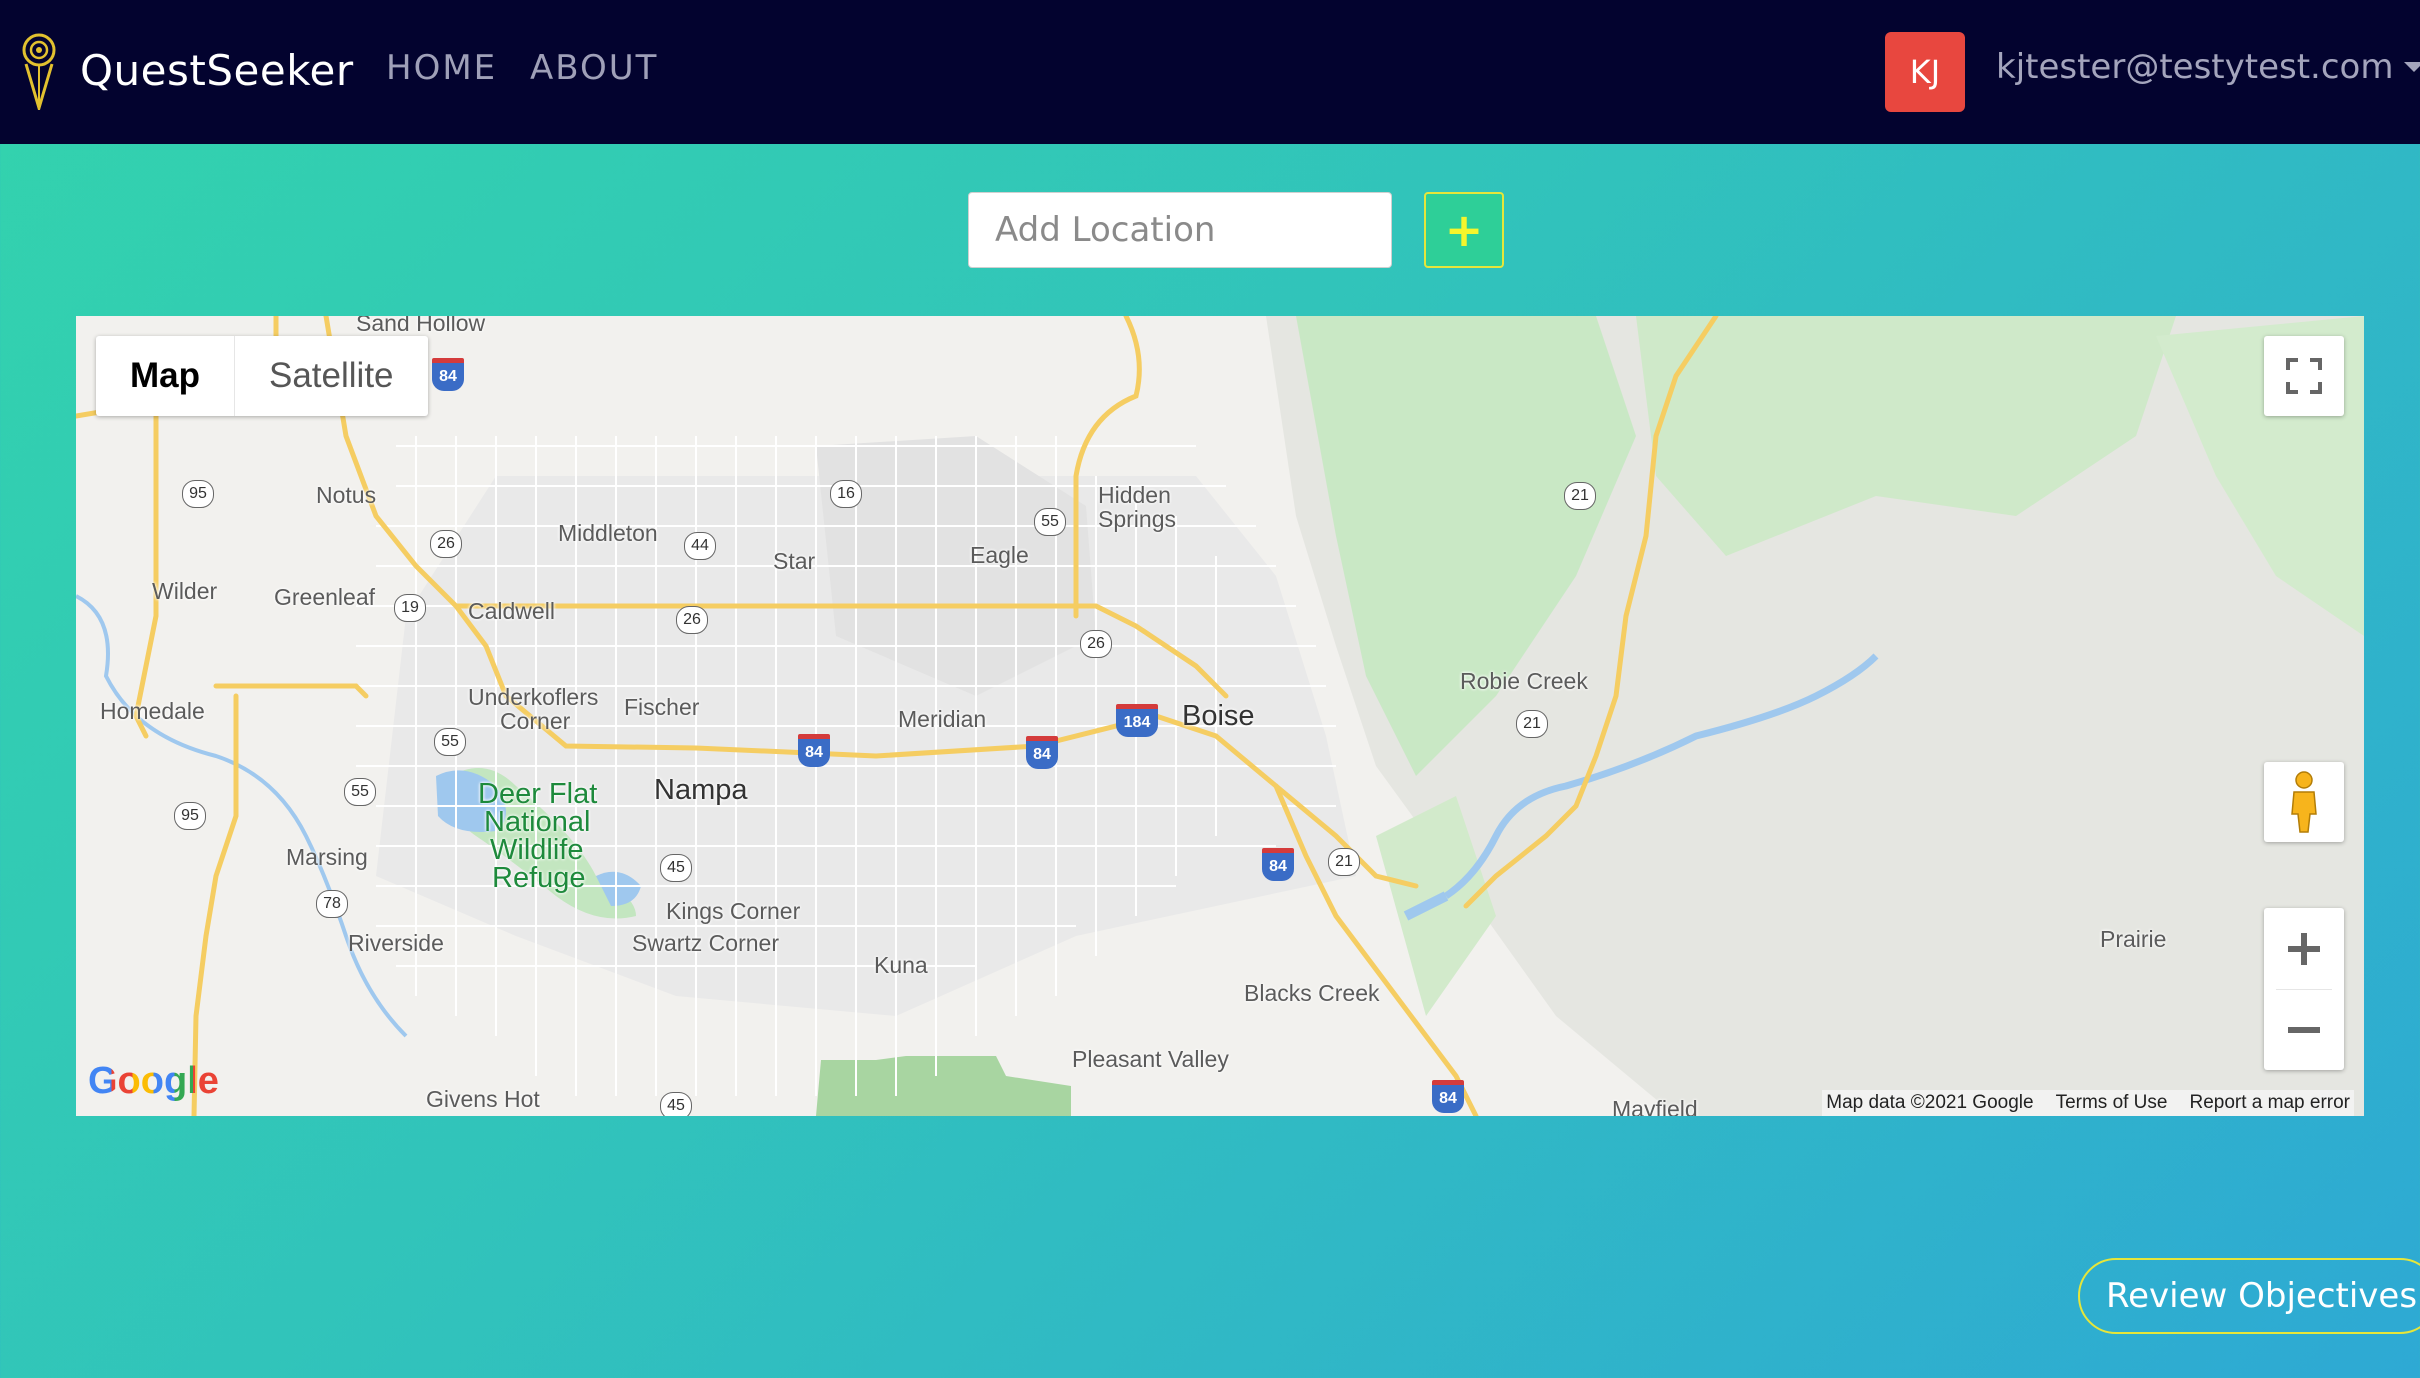 The image size is (2420, 1378). Describe the element at coordinates (999, 555) in the screenshot. I see `map-label: Eagle` at that location.